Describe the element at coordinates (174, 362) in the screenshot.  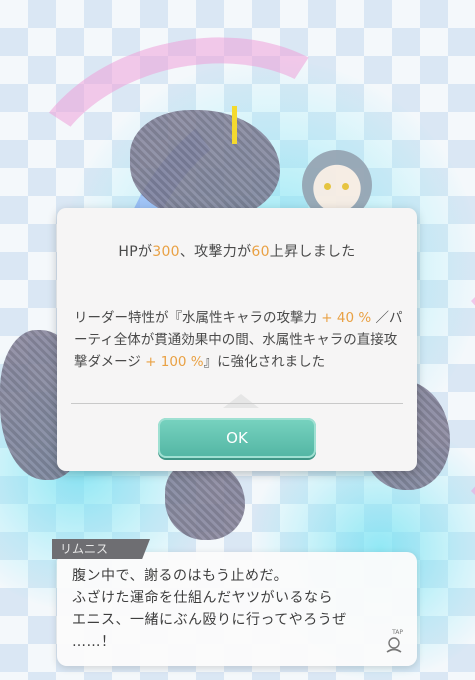
I see `bonus-value: + 100 %` at that location.